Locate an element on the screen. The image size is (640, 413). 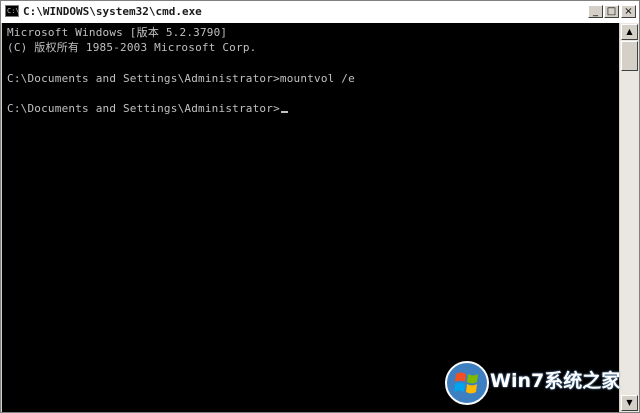
console-line: (C) 版权所有 1985-2003 Microsoft Corp. is located at coordinates (132, 47).